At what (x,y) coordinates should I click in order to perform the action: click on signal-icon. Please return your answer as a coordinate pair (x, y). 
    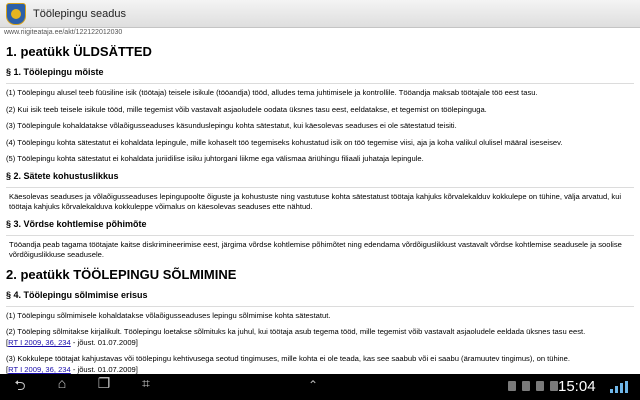
    Looking at the image, I should click on (620, 387).